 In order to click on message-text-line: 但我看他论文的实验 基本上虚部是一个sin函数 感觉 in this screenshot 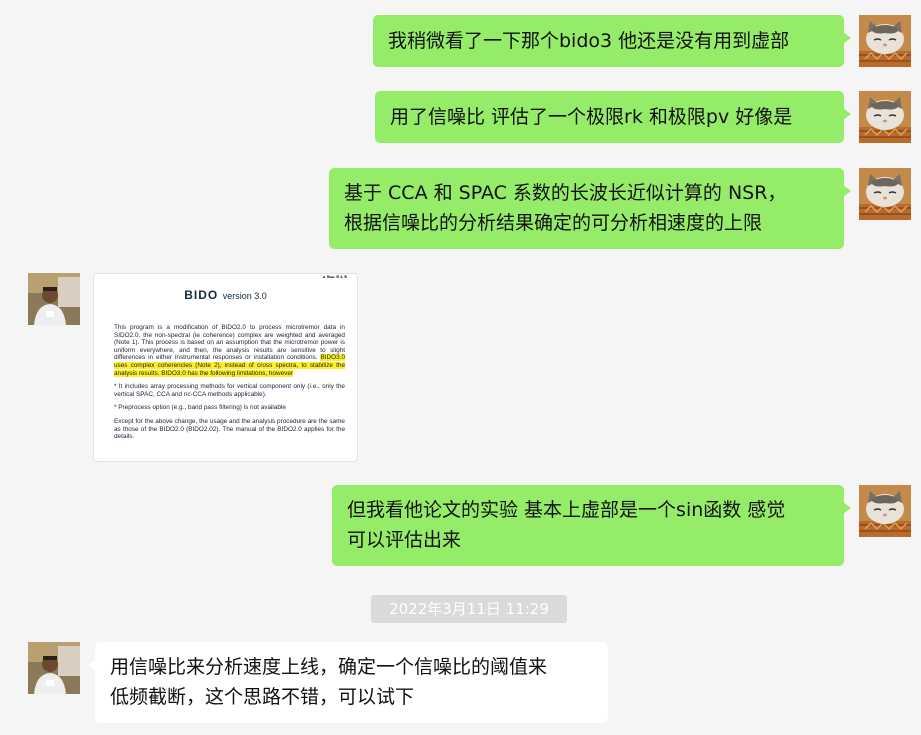, I will do `click(566, 510)`.